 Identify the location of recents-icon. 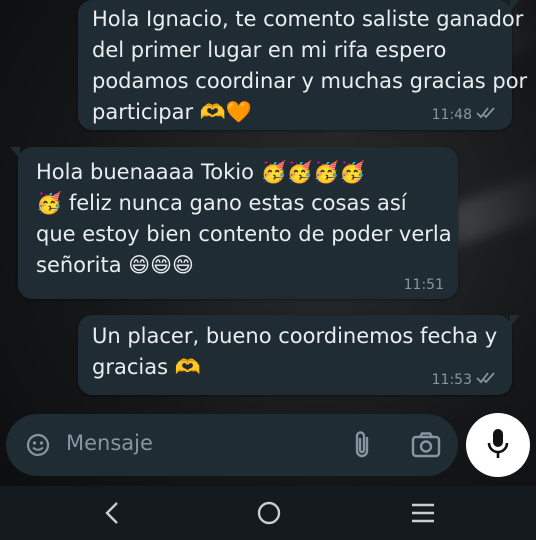
(423, 515).